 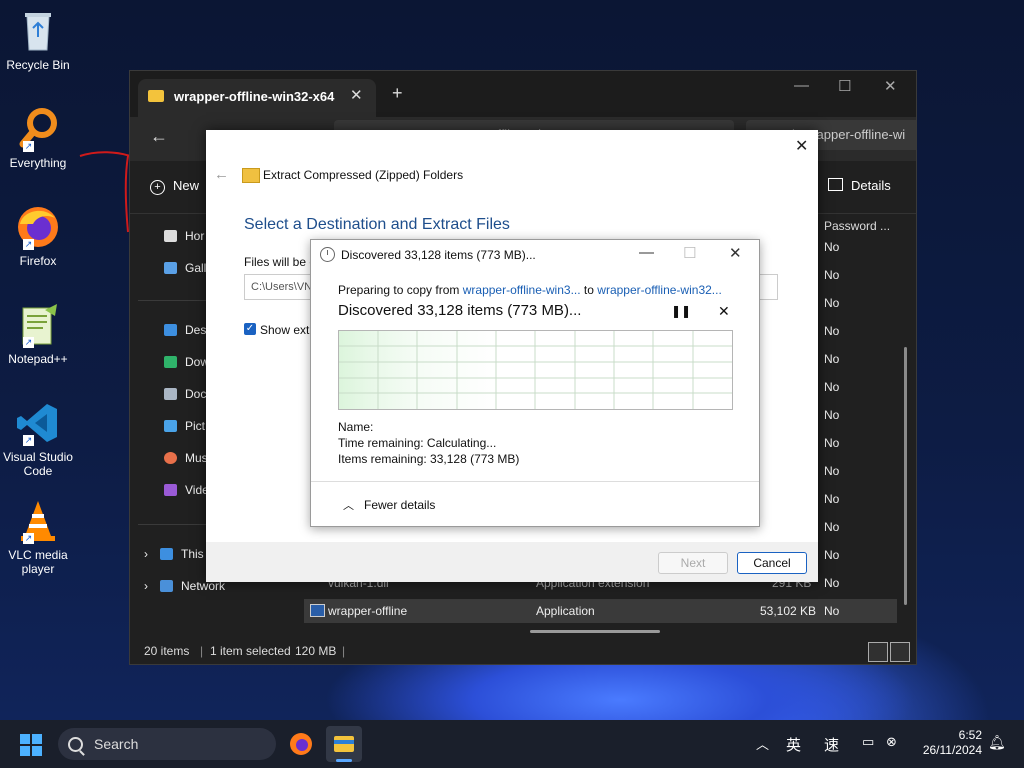 I want to click on cancel-copy-button: ✕, so click(x=724, y=311).